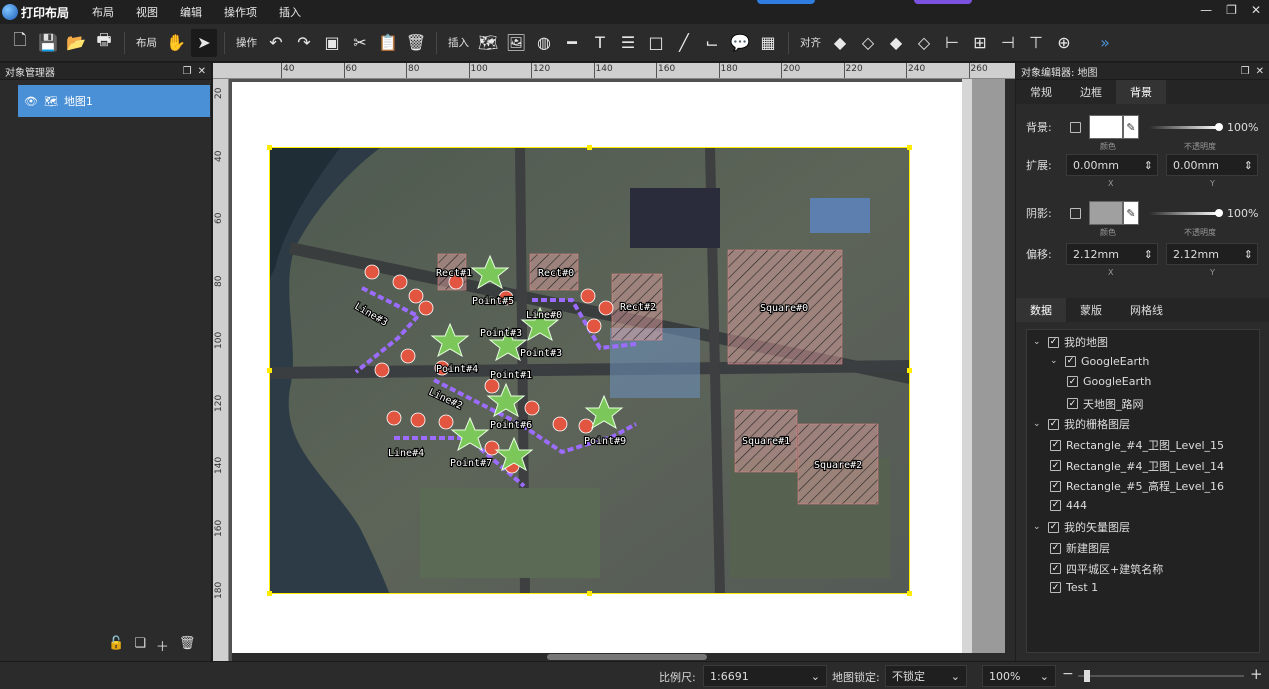  I want to click on insert-note-icon: 💬, so click(740, 43).